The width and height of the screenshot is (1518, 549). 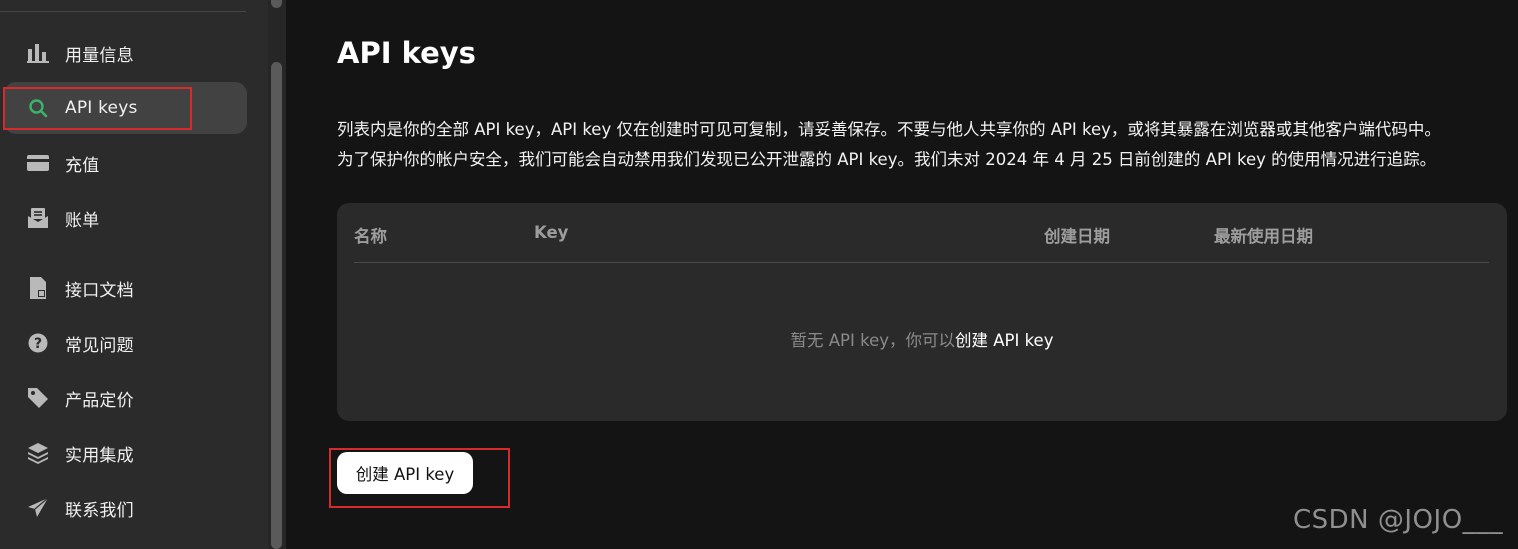 I want to click on sidebar-item-label: 账单, so click(x=82, y=220).